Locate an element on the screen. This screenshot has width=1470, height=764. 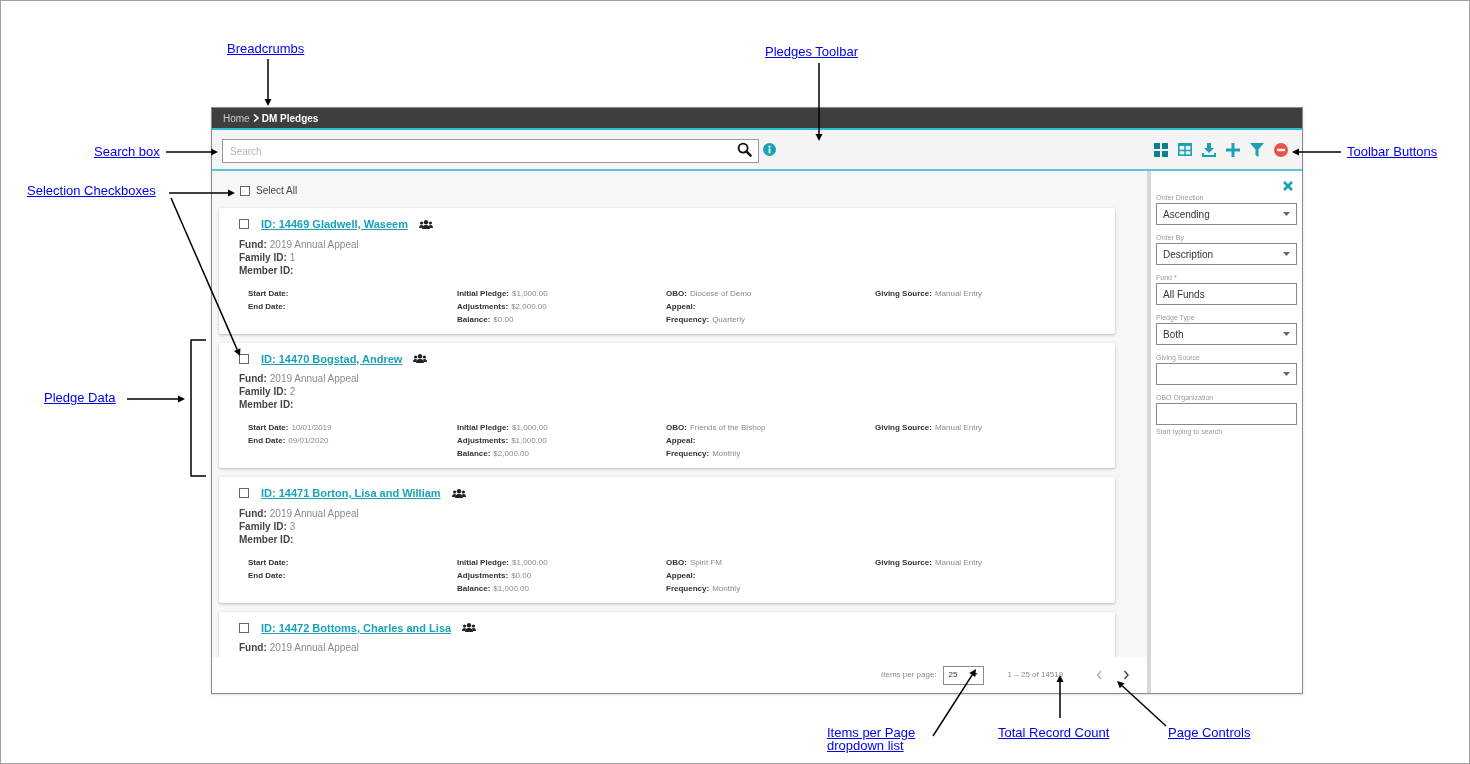
search-icon is located at coordinates (744, 149).